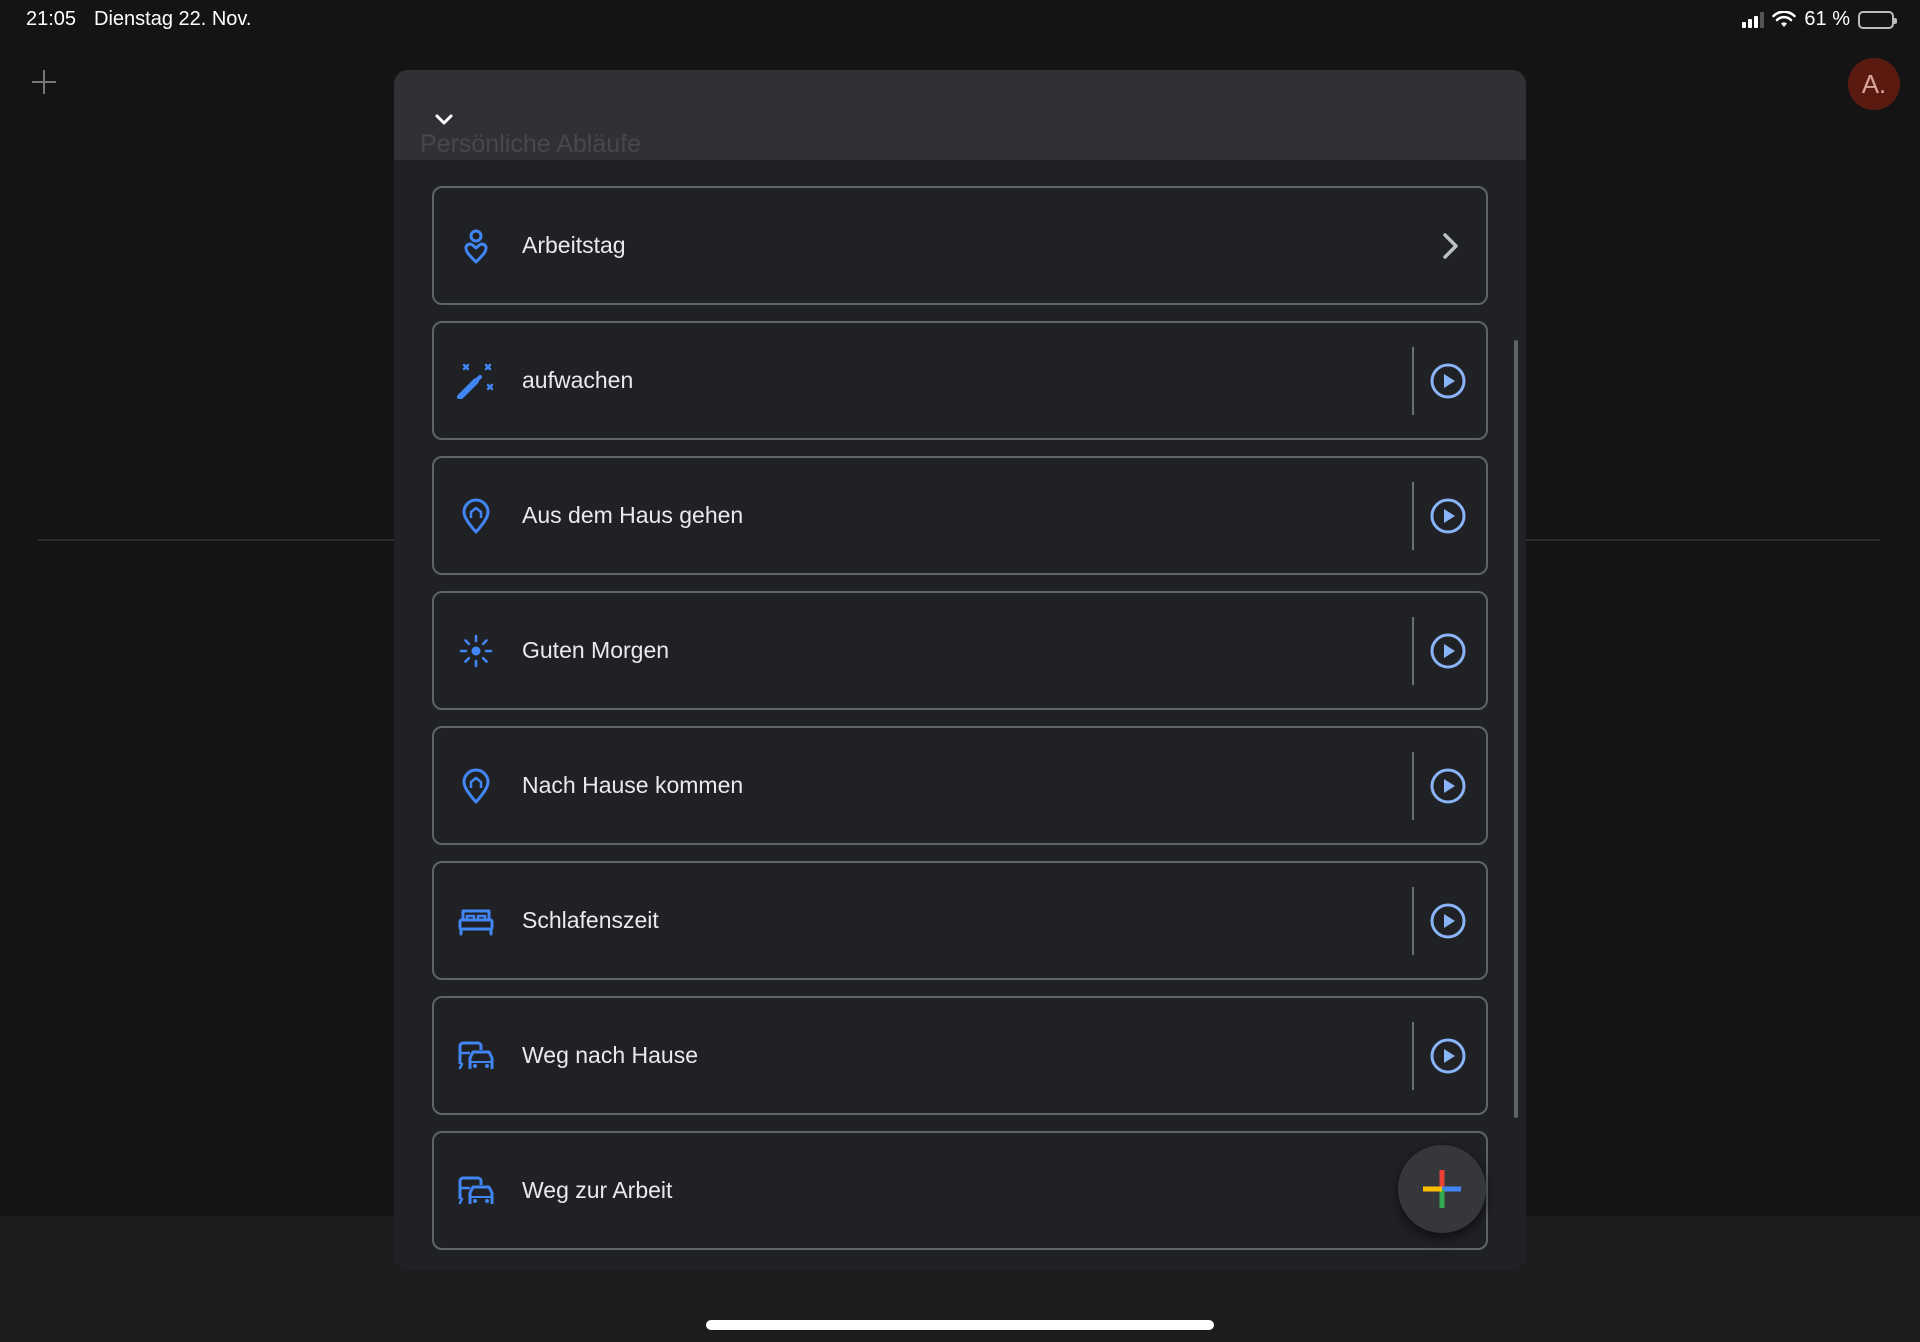 Image resolution: width=1920 pixels, height=1342 pixels. What do you see at coordinates (596, 650) in the screenshot?
I see `routine-label: Guten Morgen` at bounding box center [596, 650].